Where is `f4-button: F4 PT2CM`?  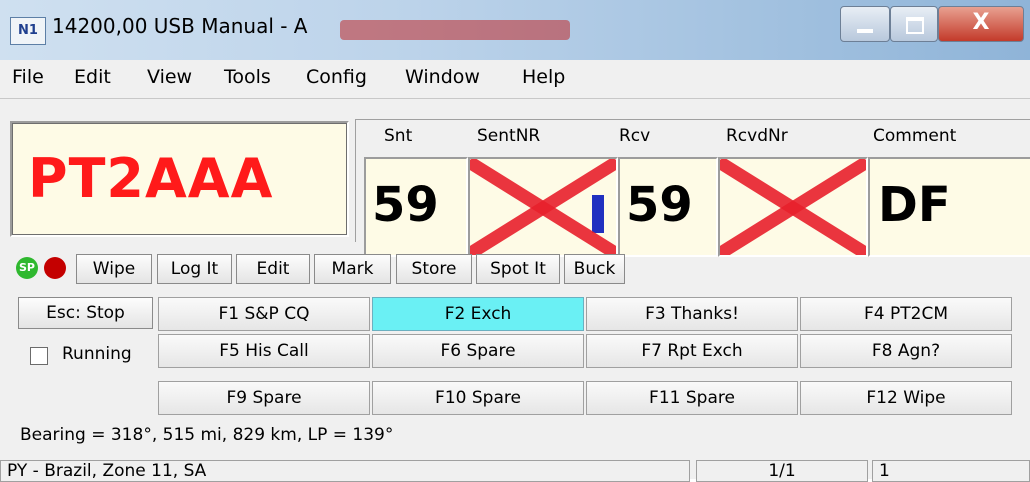
f4-button: F4 PT2CM is located at coordinates (906, 314).